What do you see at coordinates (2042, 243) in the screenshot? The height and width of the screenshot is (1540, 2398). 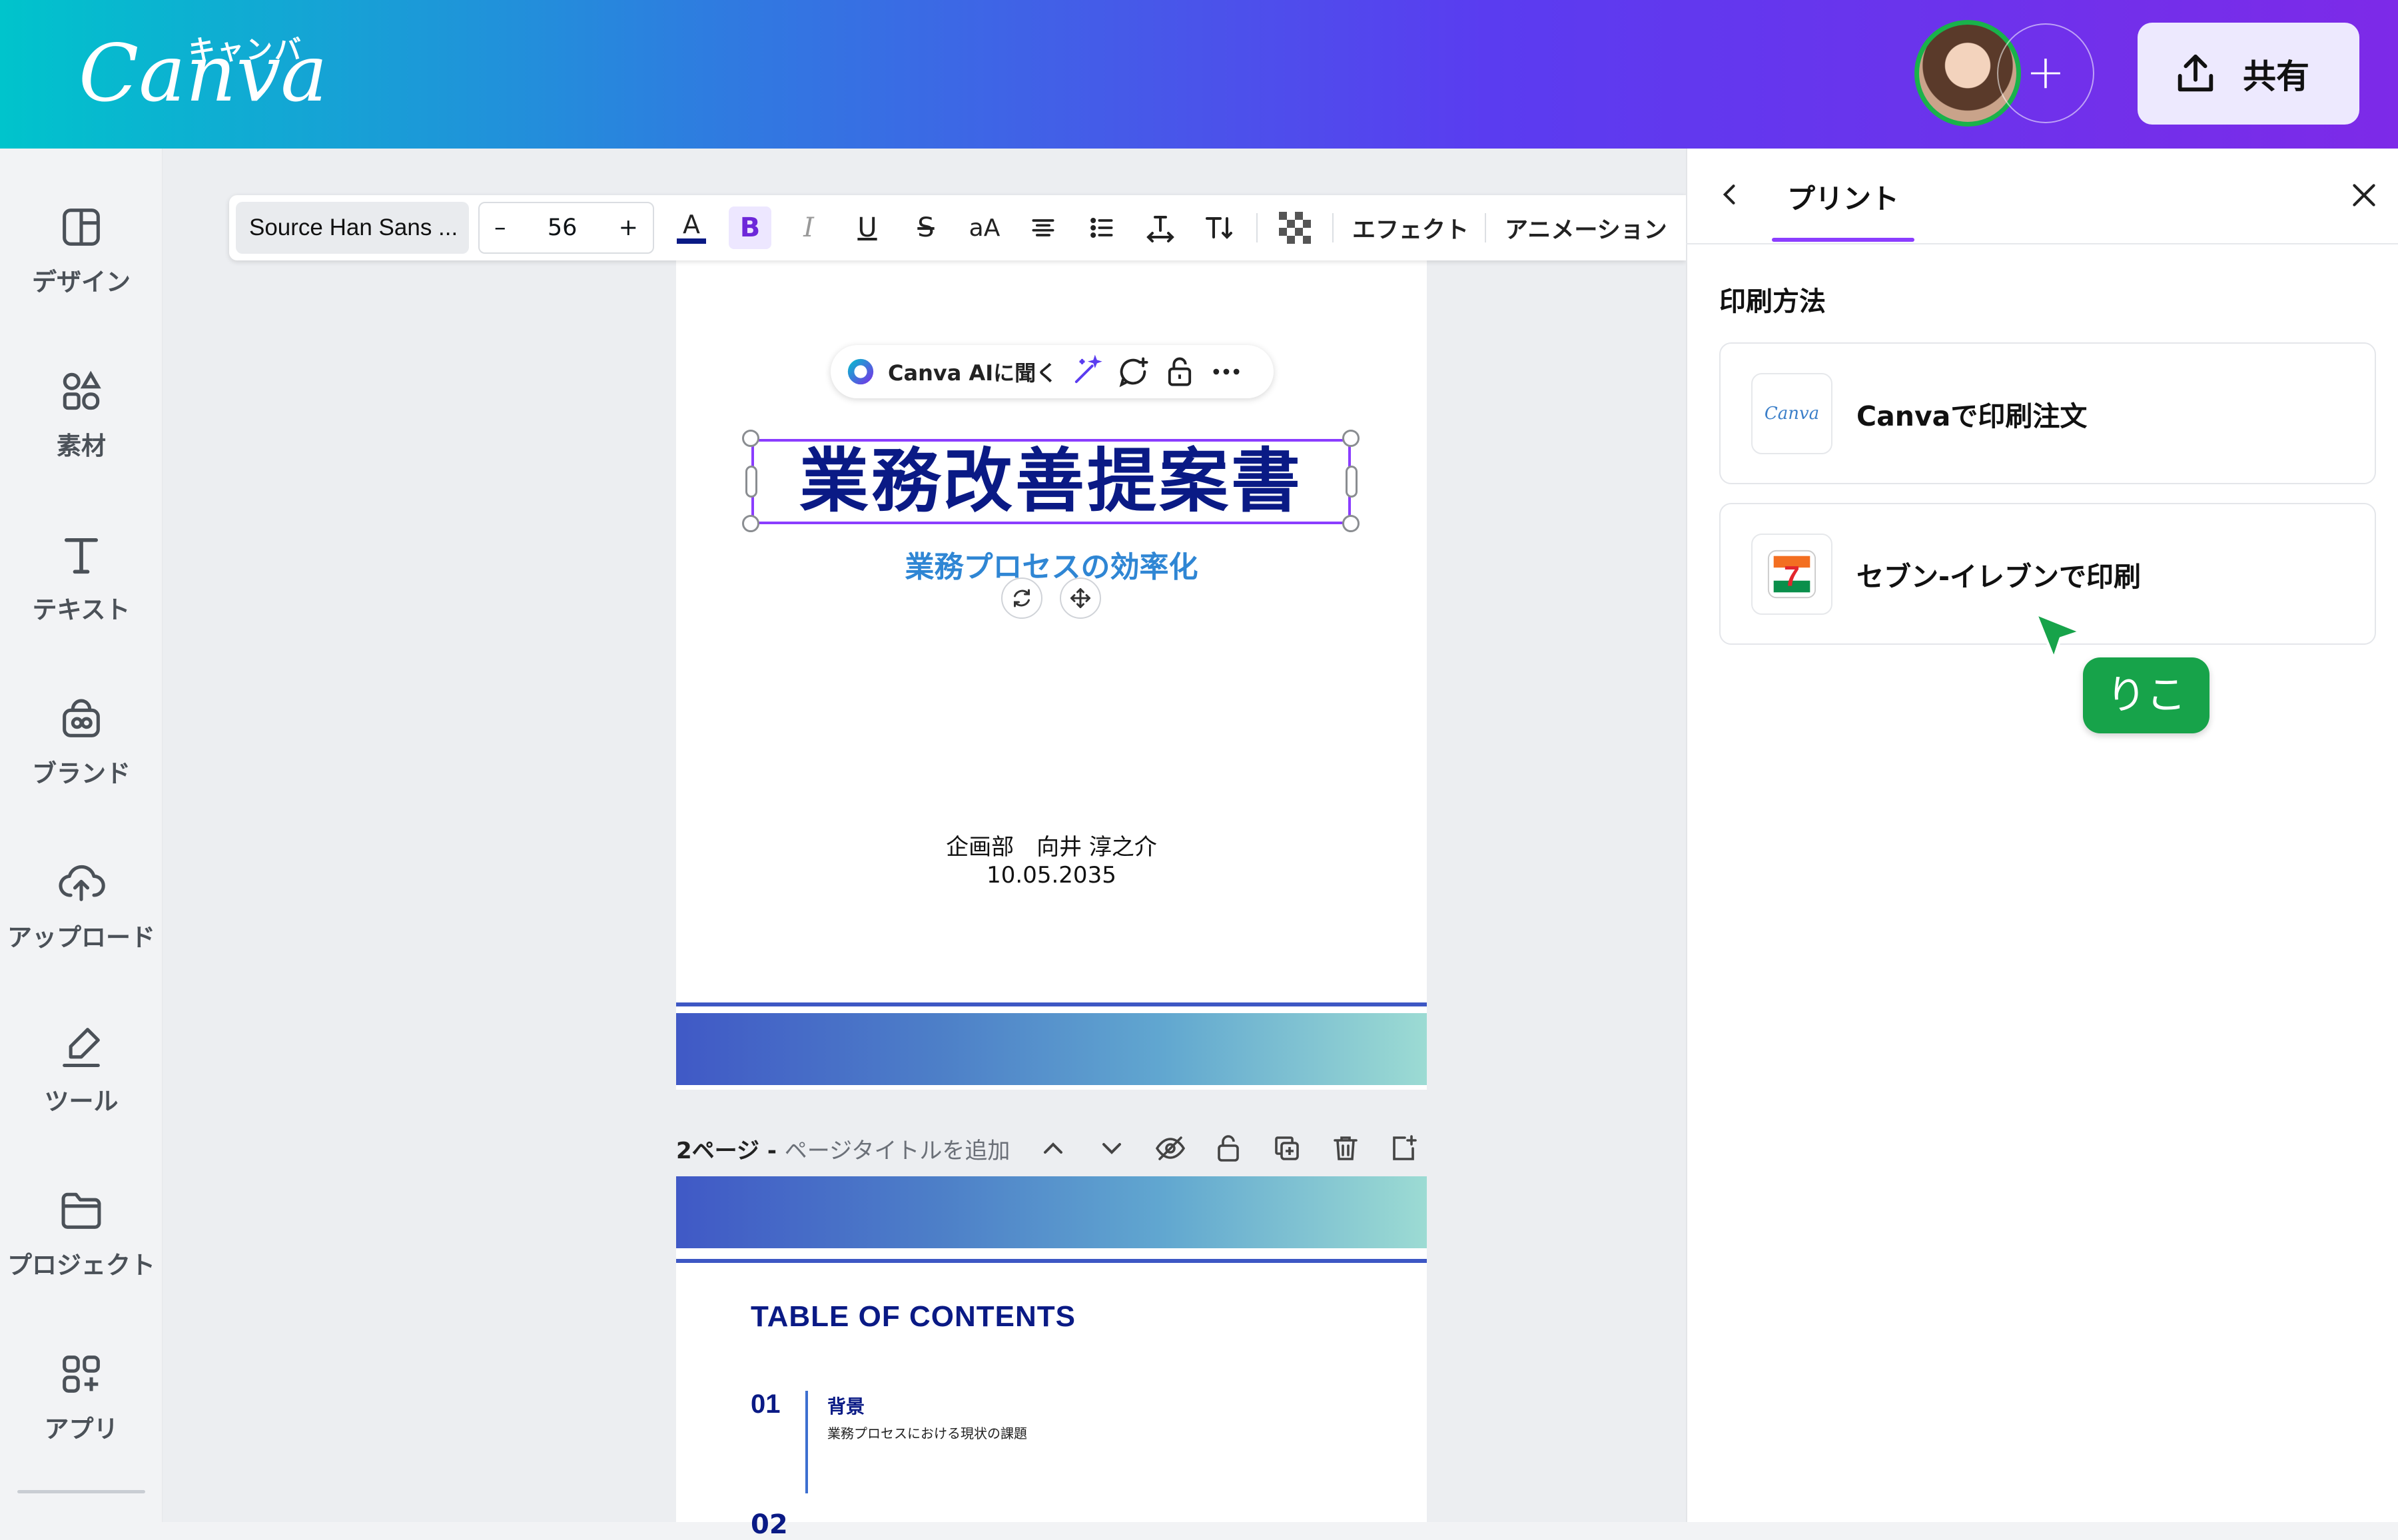 I see `panel-divider` at bounding box center [2042, 243].